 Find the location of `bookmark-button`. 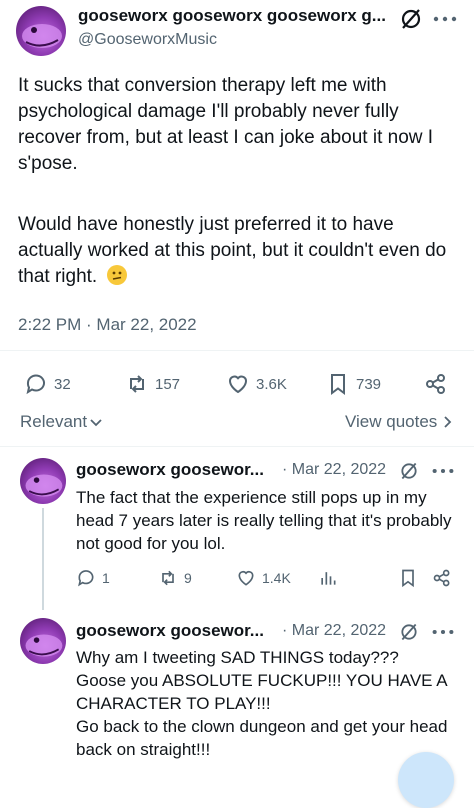

bookmark-button is located at coordinates (408, 578).